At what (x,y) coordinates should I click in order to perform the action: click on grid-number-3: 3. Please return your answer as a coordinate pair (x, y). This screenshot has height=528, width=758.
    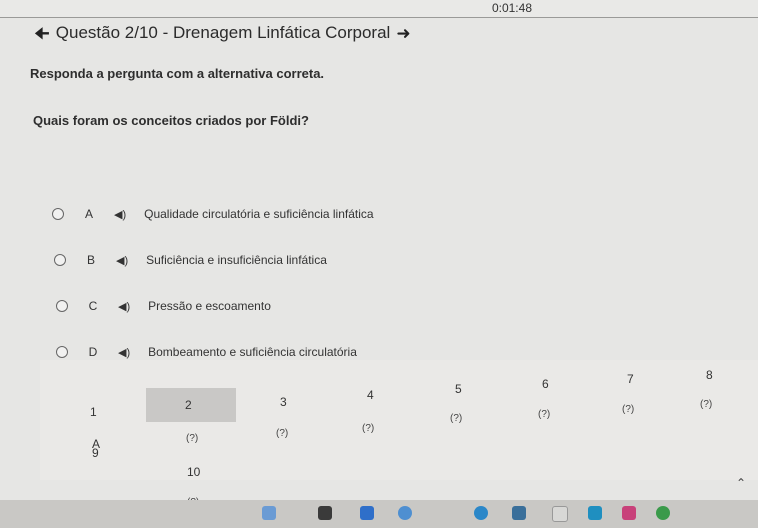
    Looking at the image, I should click on (283, 402).